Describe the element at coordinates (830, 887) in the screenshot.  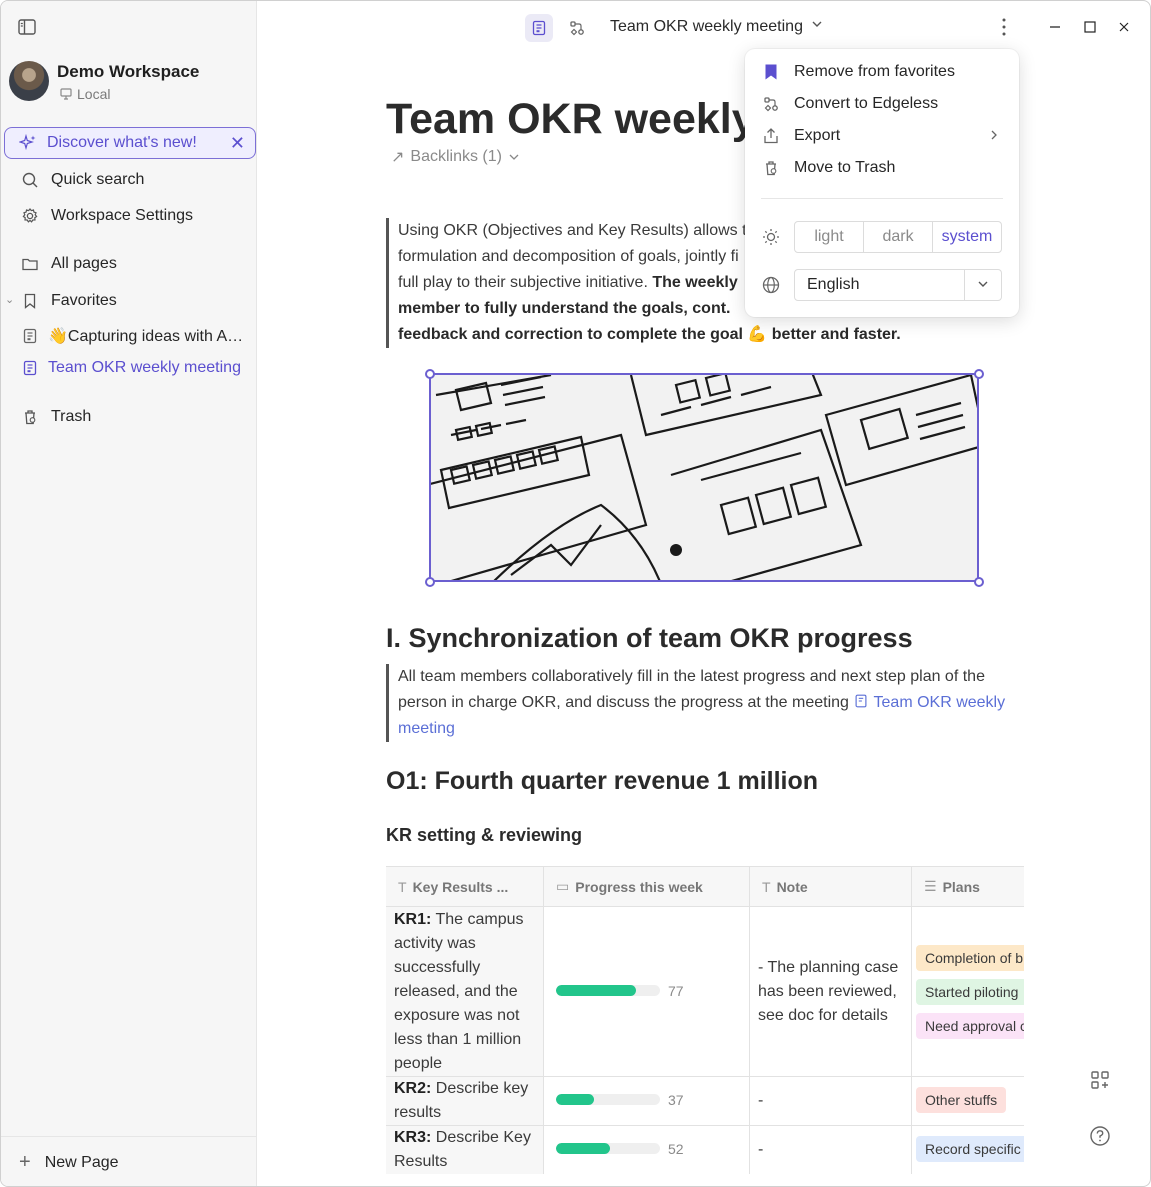
I see `column-header-note: T Note` at that location.